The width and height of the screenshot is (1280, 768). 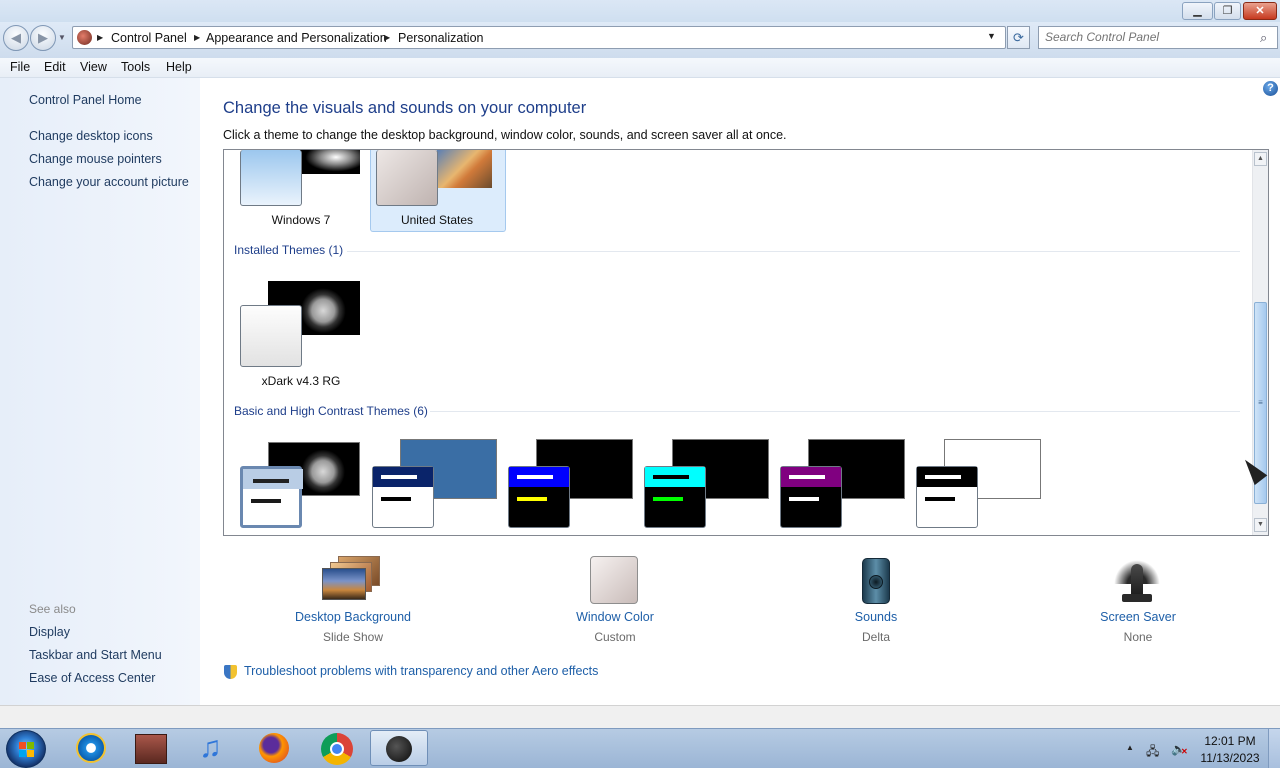 What do you see at coordinates (437, 220) in the screenshot?
I see `theme-name-united-states: United States` at bounding box center [437, 220].